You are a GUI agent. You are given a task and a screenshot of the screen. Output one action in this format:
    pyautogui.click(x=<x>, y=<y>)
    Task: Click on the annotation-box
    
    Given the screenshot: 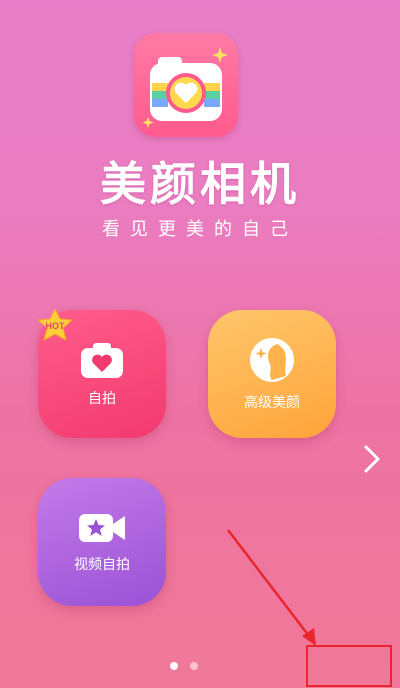 What is the action you would take?
    pyautogui.click(x=349, y=666)
    